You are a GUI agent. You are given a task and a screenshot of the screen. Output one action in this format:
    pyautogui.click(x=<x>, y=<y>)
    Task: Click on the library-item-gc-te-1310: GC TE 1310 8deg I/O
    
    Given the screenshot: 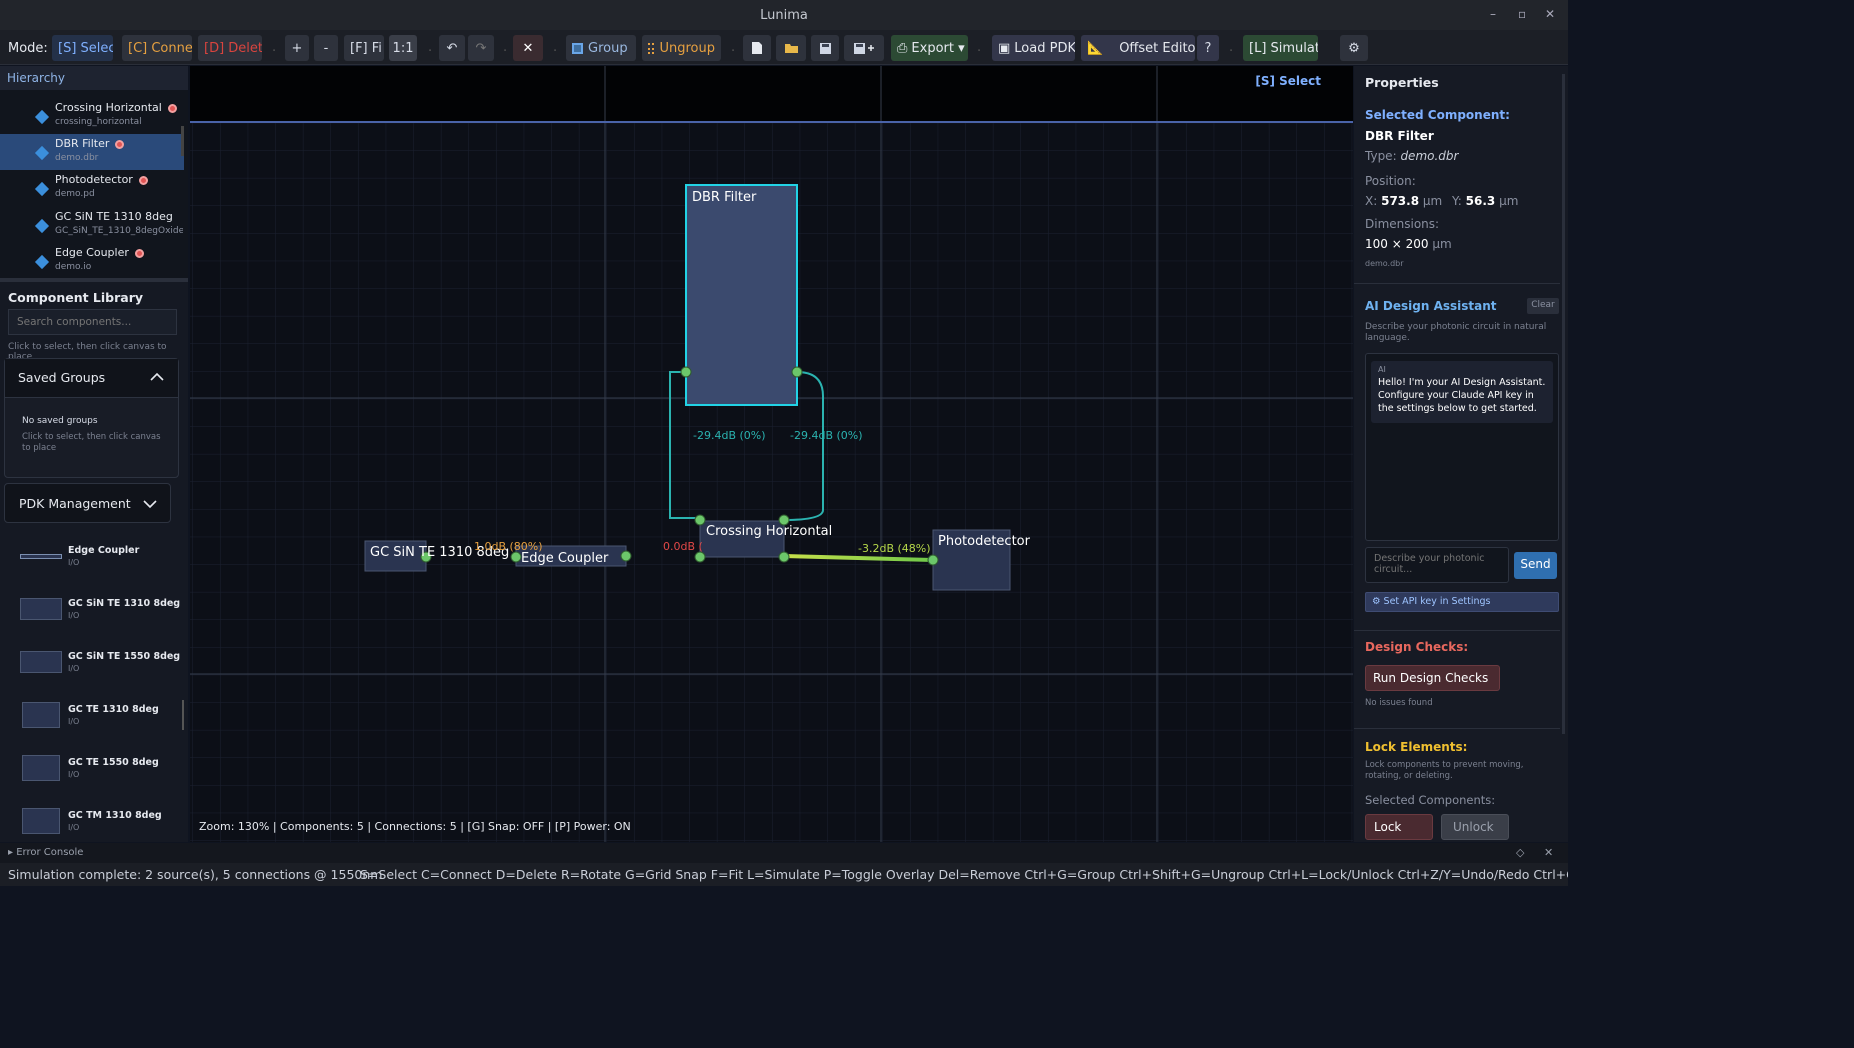 What is the action you would take?
    pyautogui.click(x=90, y=715)
    